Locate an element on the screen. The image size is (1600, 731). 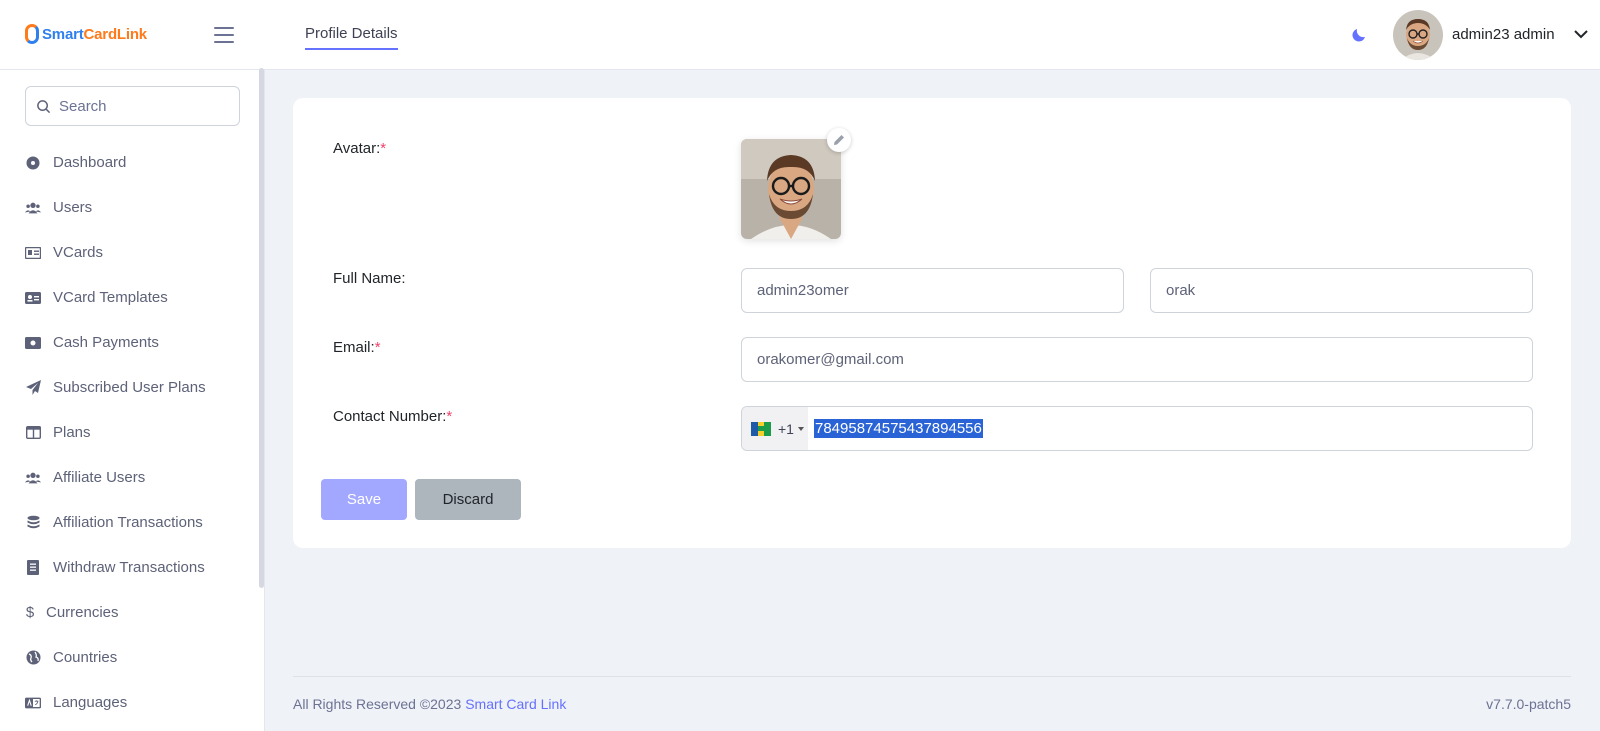
sidebar-item-affiliation-transactions: Affiliation Transactions is located at coordinates (127, 522).